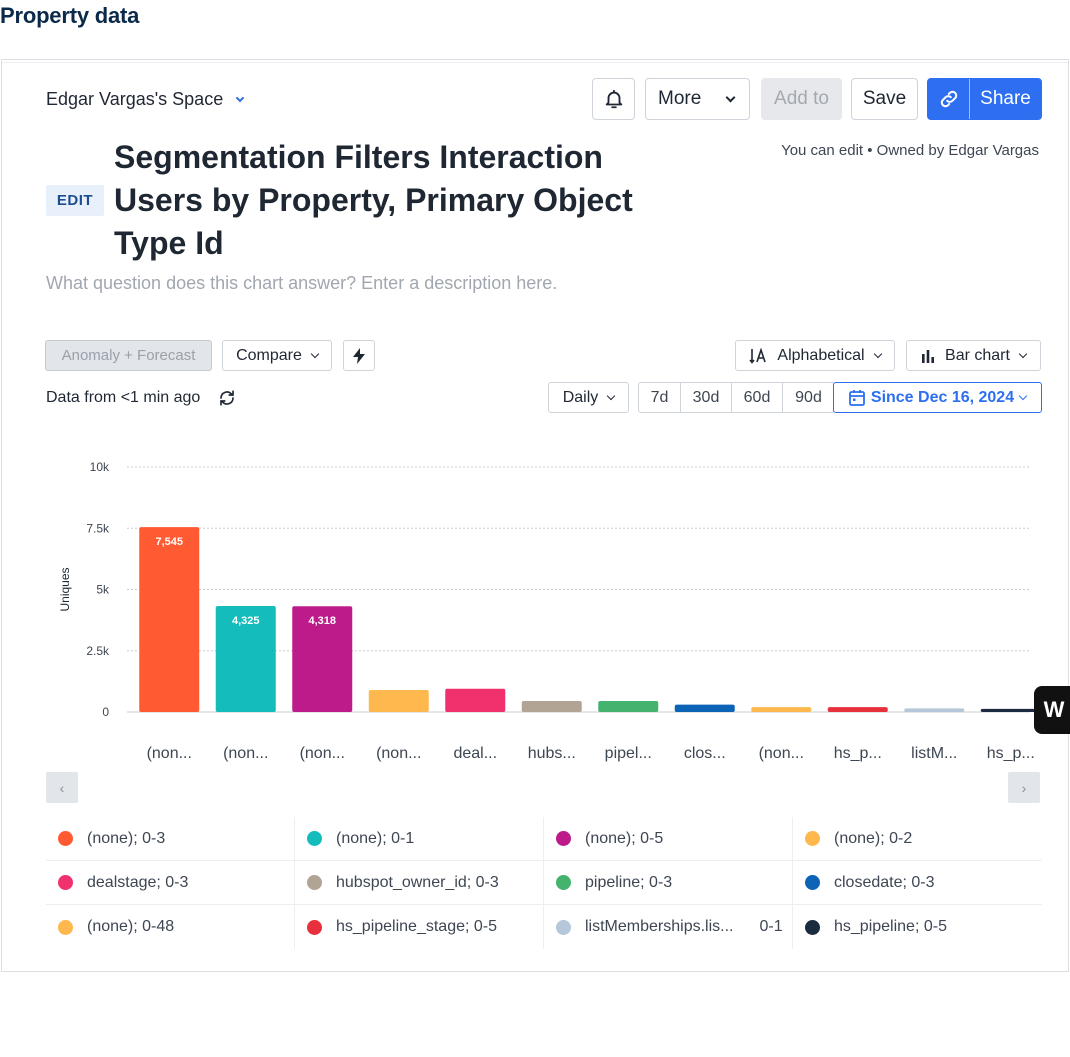  I want to click on notifications-button, so click(613, 99).